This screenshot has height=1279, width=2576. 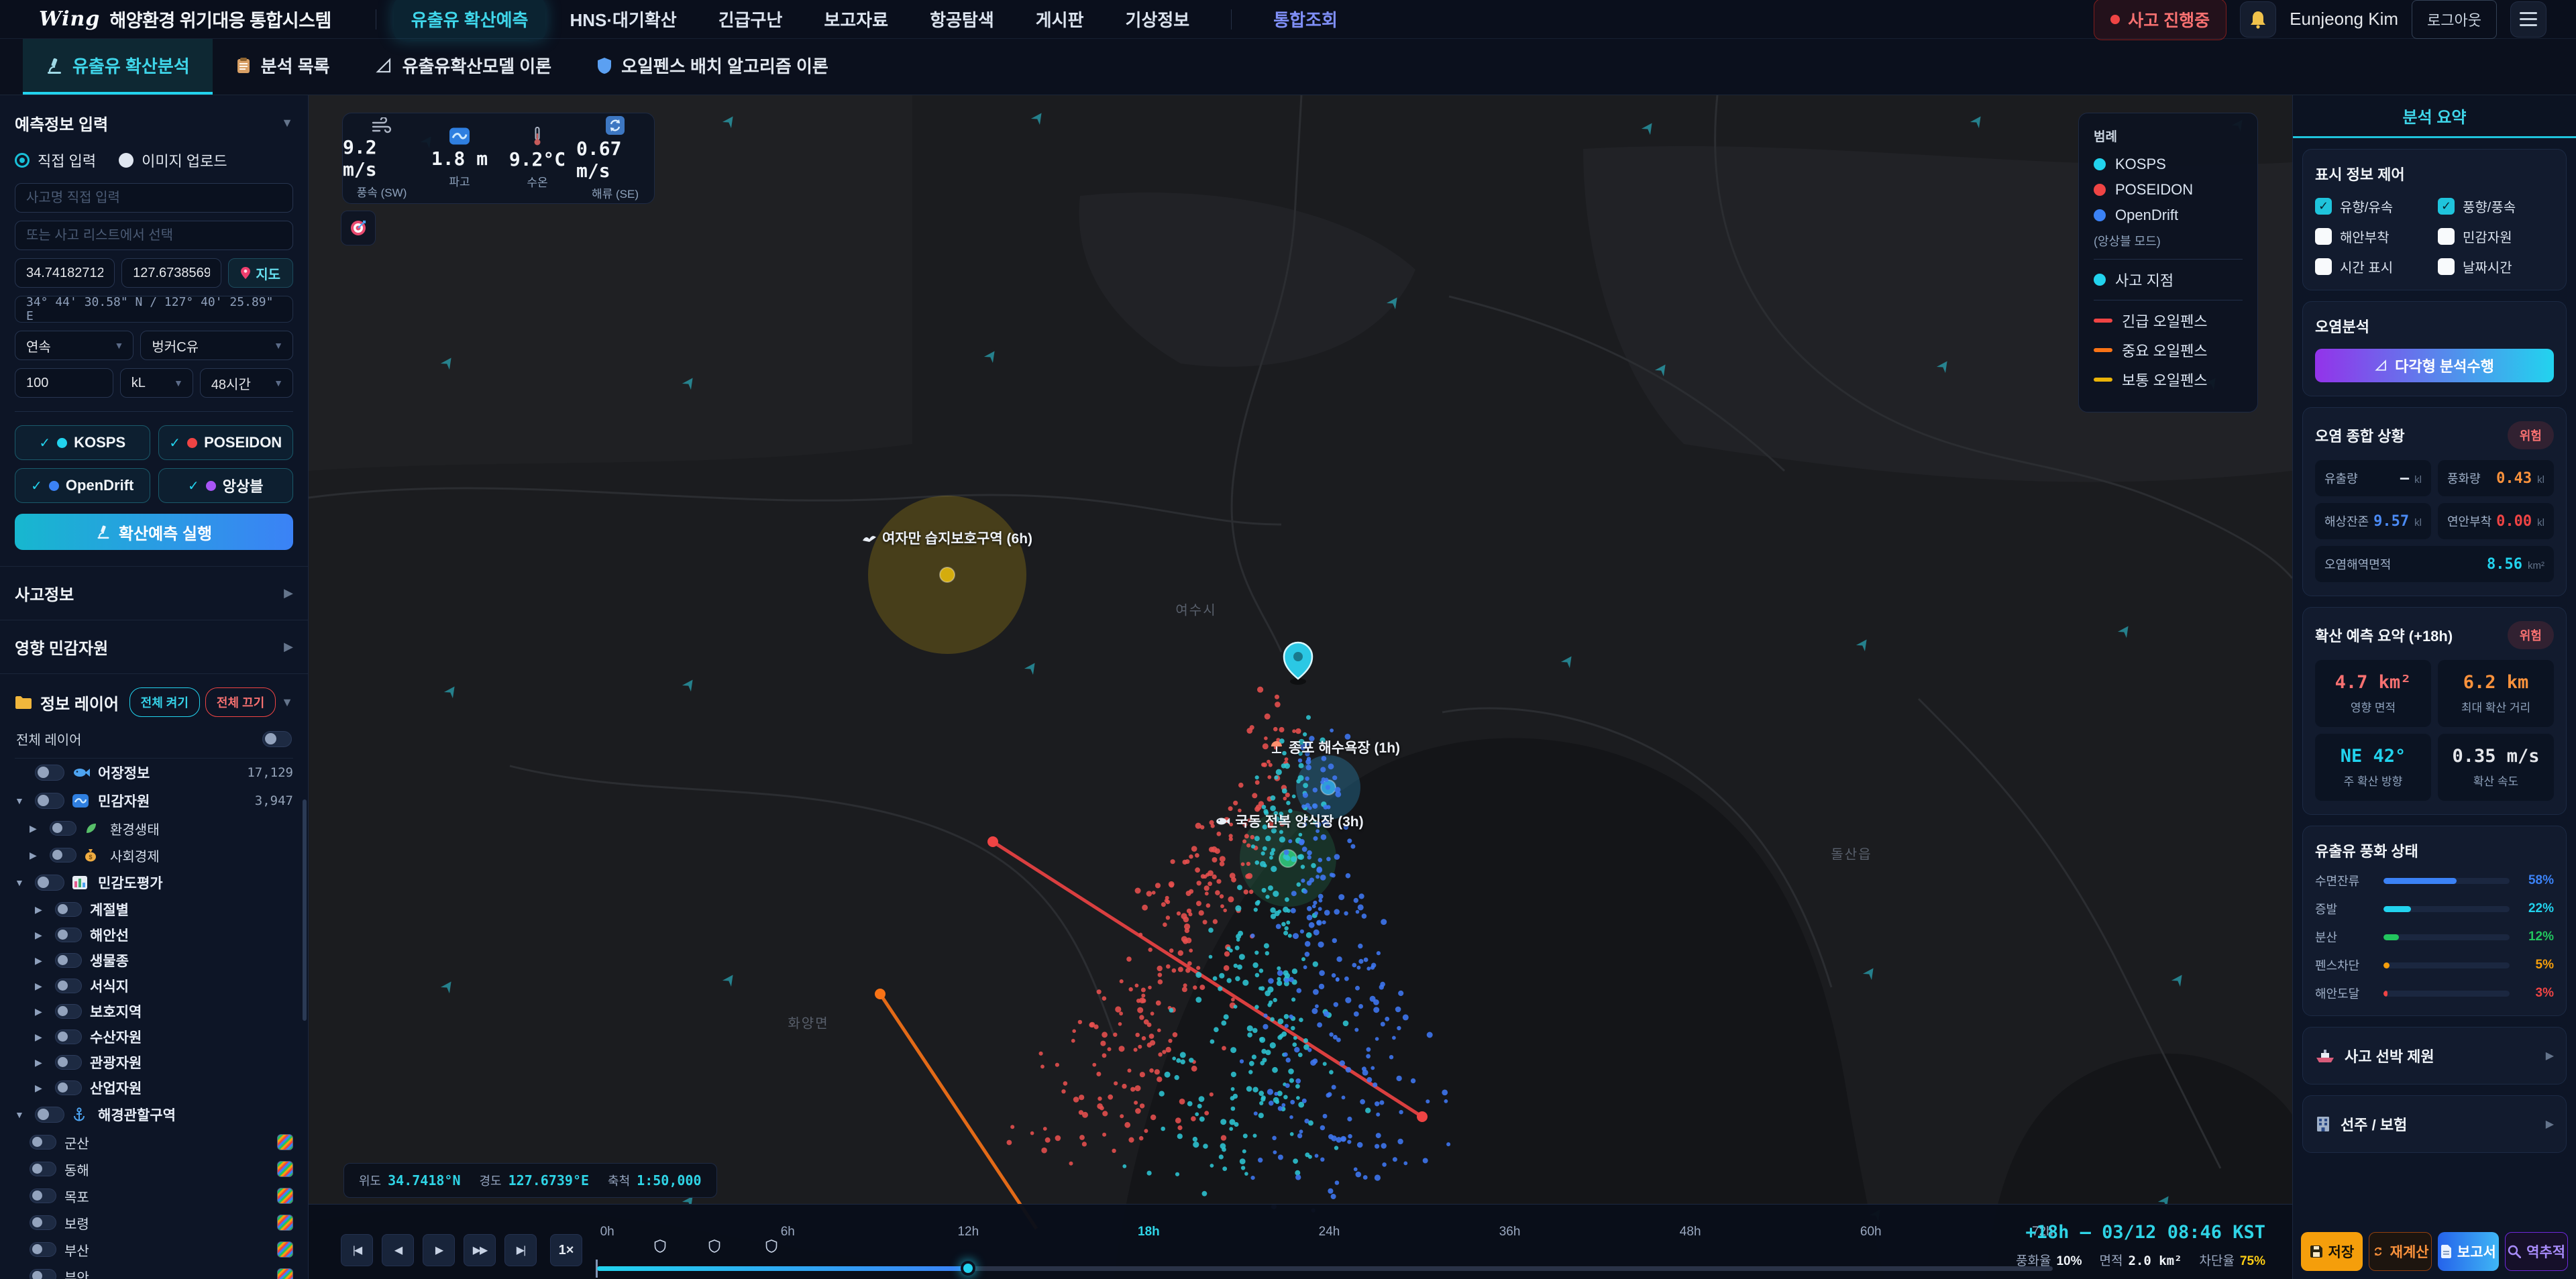 What do you see at coordinates (156, 383) in the screenshot?
I see `unit-select: kL` at bounding box center [156, 383].